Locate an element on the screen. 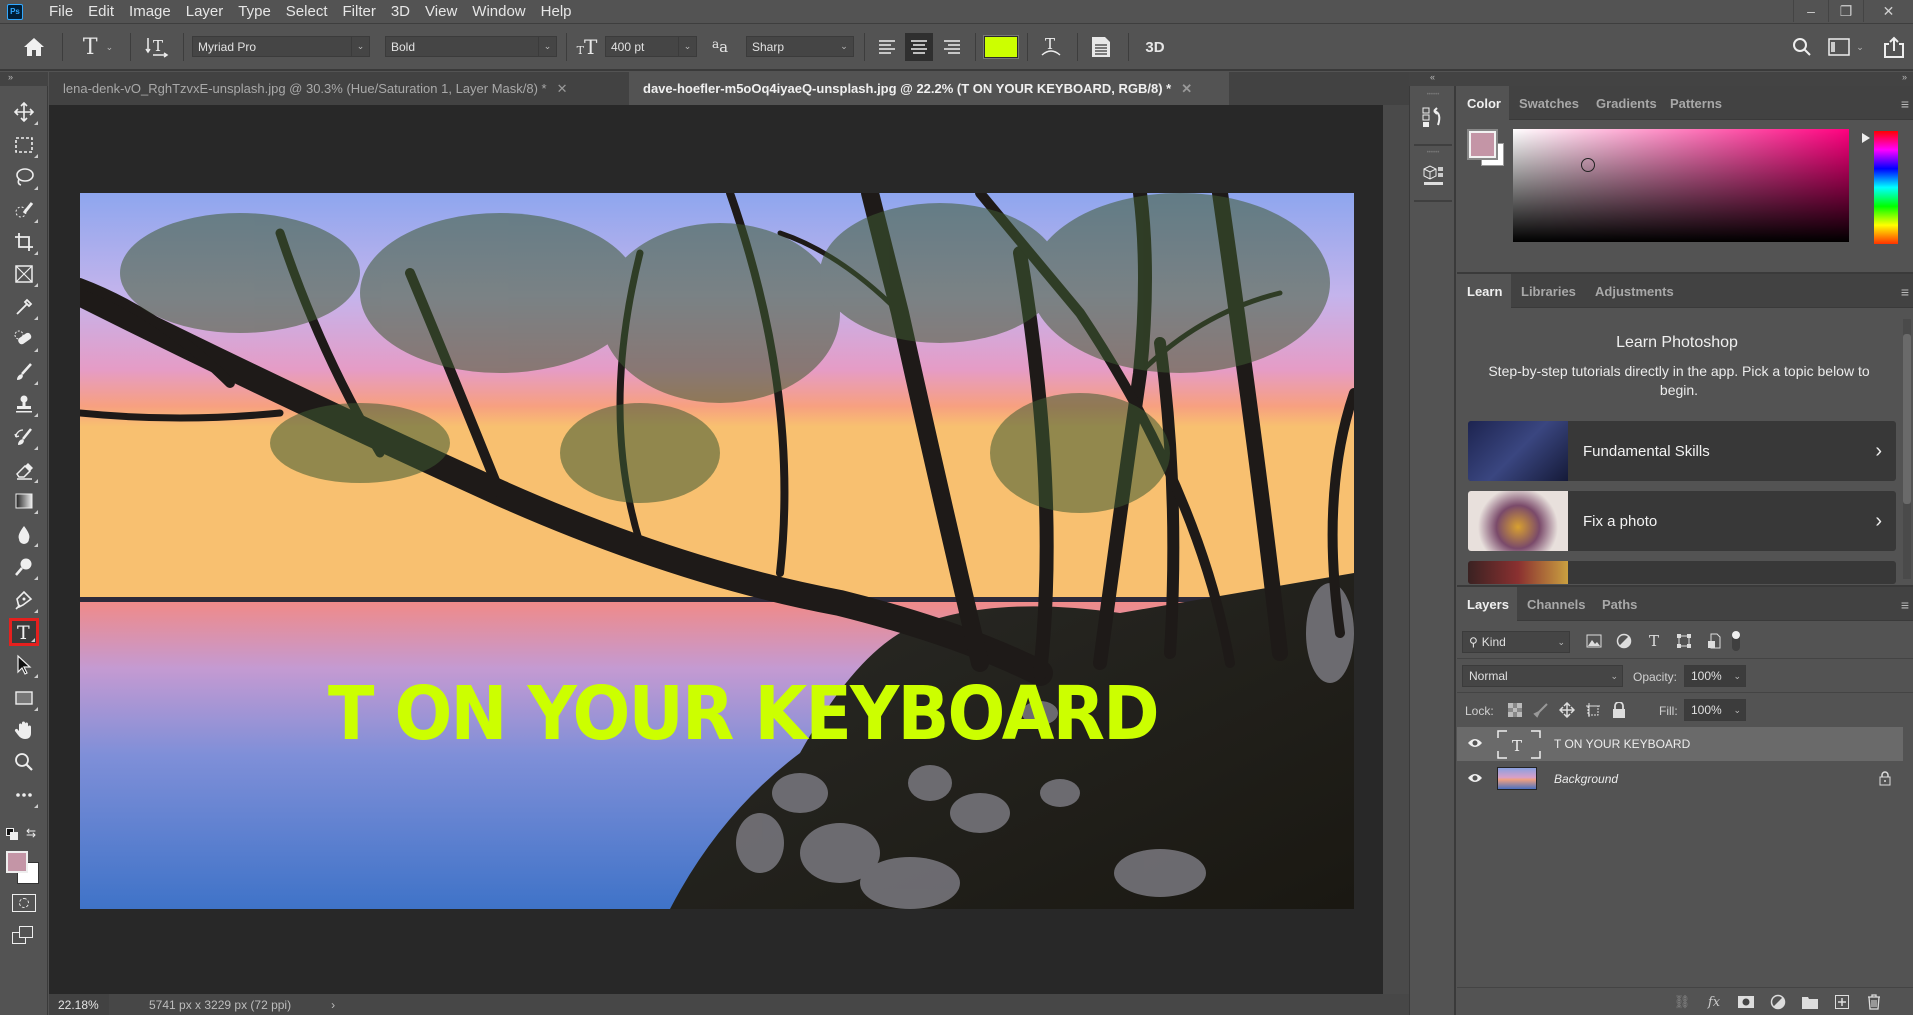  menu-help: Help is located at coordinates (556, 11).